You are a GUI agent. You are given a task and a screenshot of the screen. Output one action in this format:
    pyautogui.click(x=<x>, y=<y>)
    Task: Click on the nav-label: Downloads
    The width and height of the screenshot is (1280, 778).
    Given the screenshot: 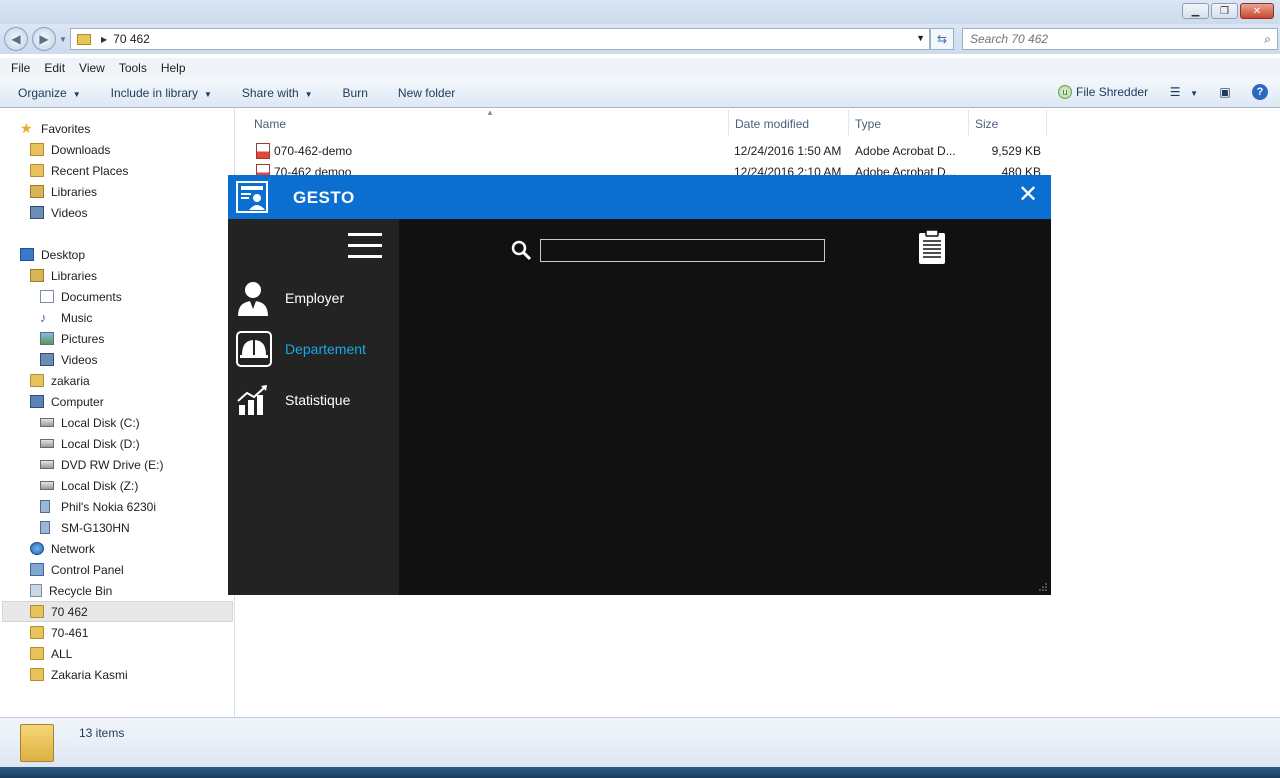 What is the action you would take?
    pyautogui.click(x=81, y=149)
    